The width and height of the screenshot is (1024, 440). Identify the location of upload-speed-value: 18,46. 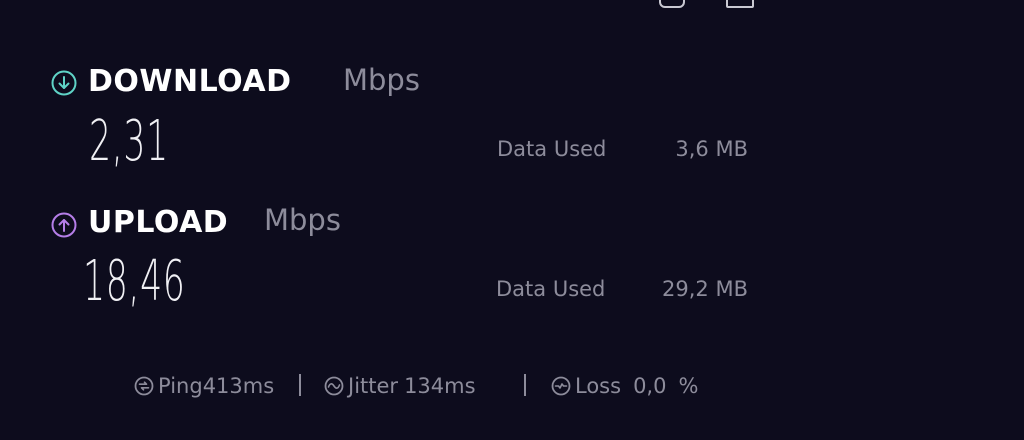
(134, 281).